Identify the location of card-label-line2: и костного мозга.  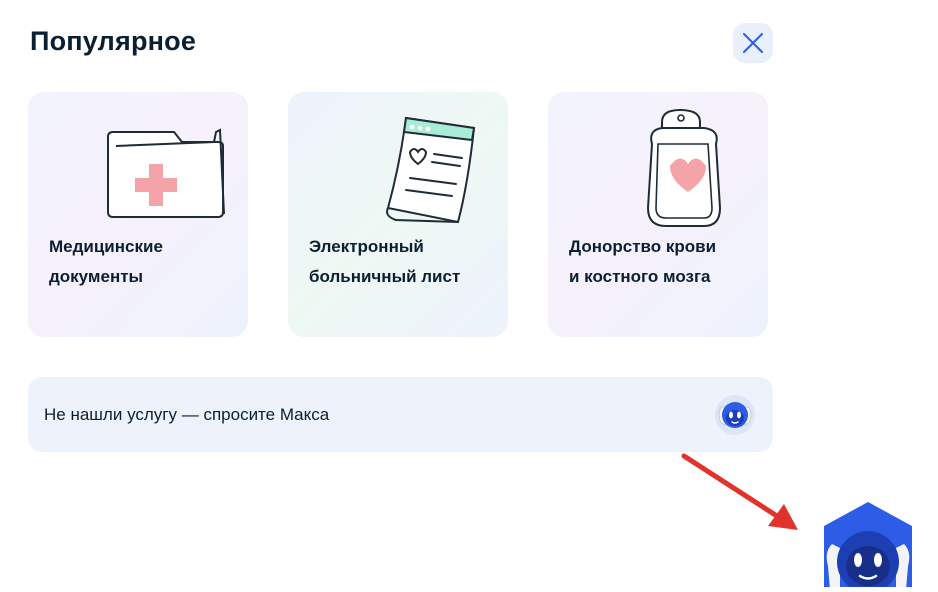
(640, 276).